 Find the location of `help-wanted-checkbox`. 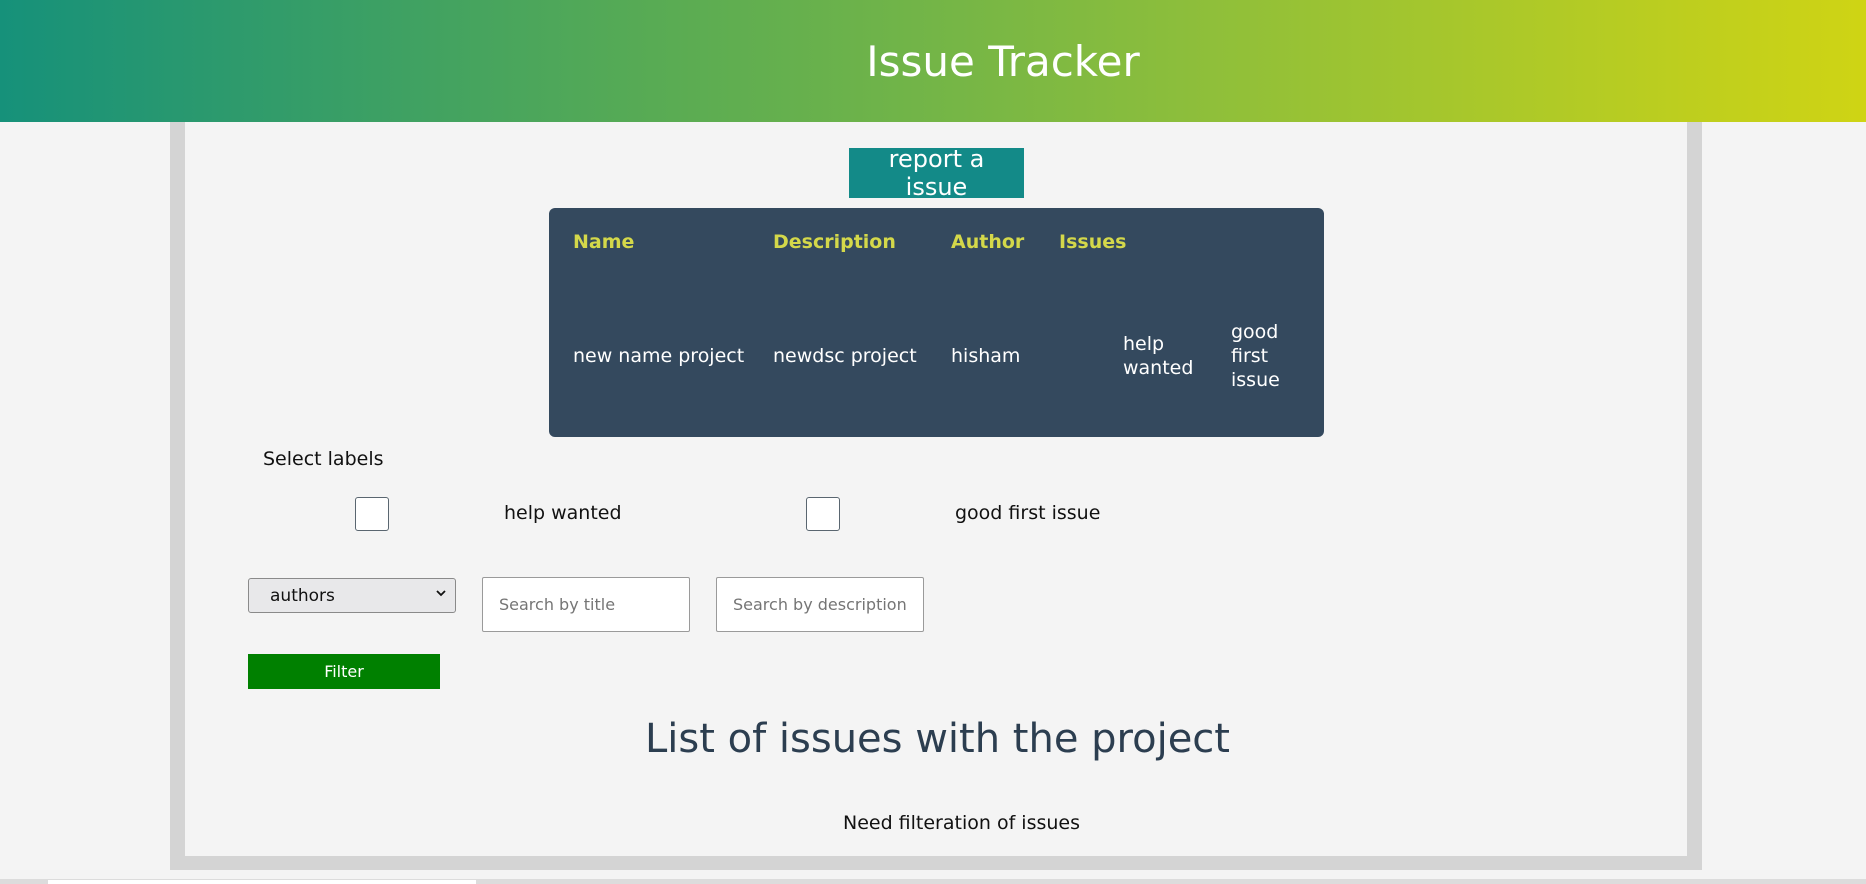

help-wanted-checkbox is located at coordinates (372, 514).